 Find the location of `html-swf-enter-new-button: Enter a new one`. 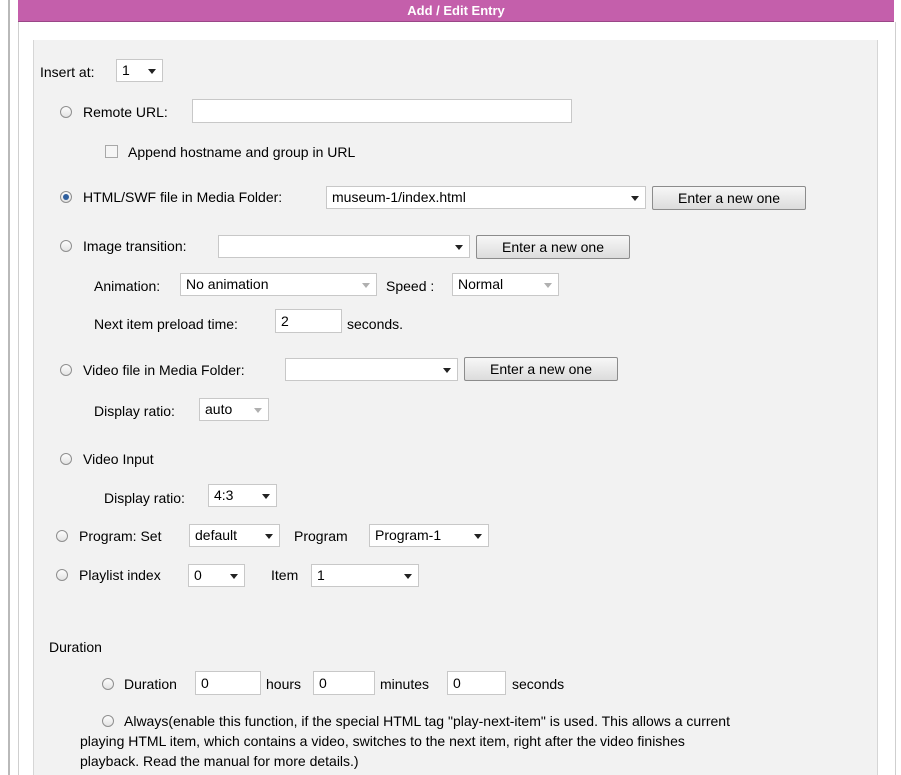

html-swf-enter-new-button: Enter a new one is located at coordinates (729, 198).